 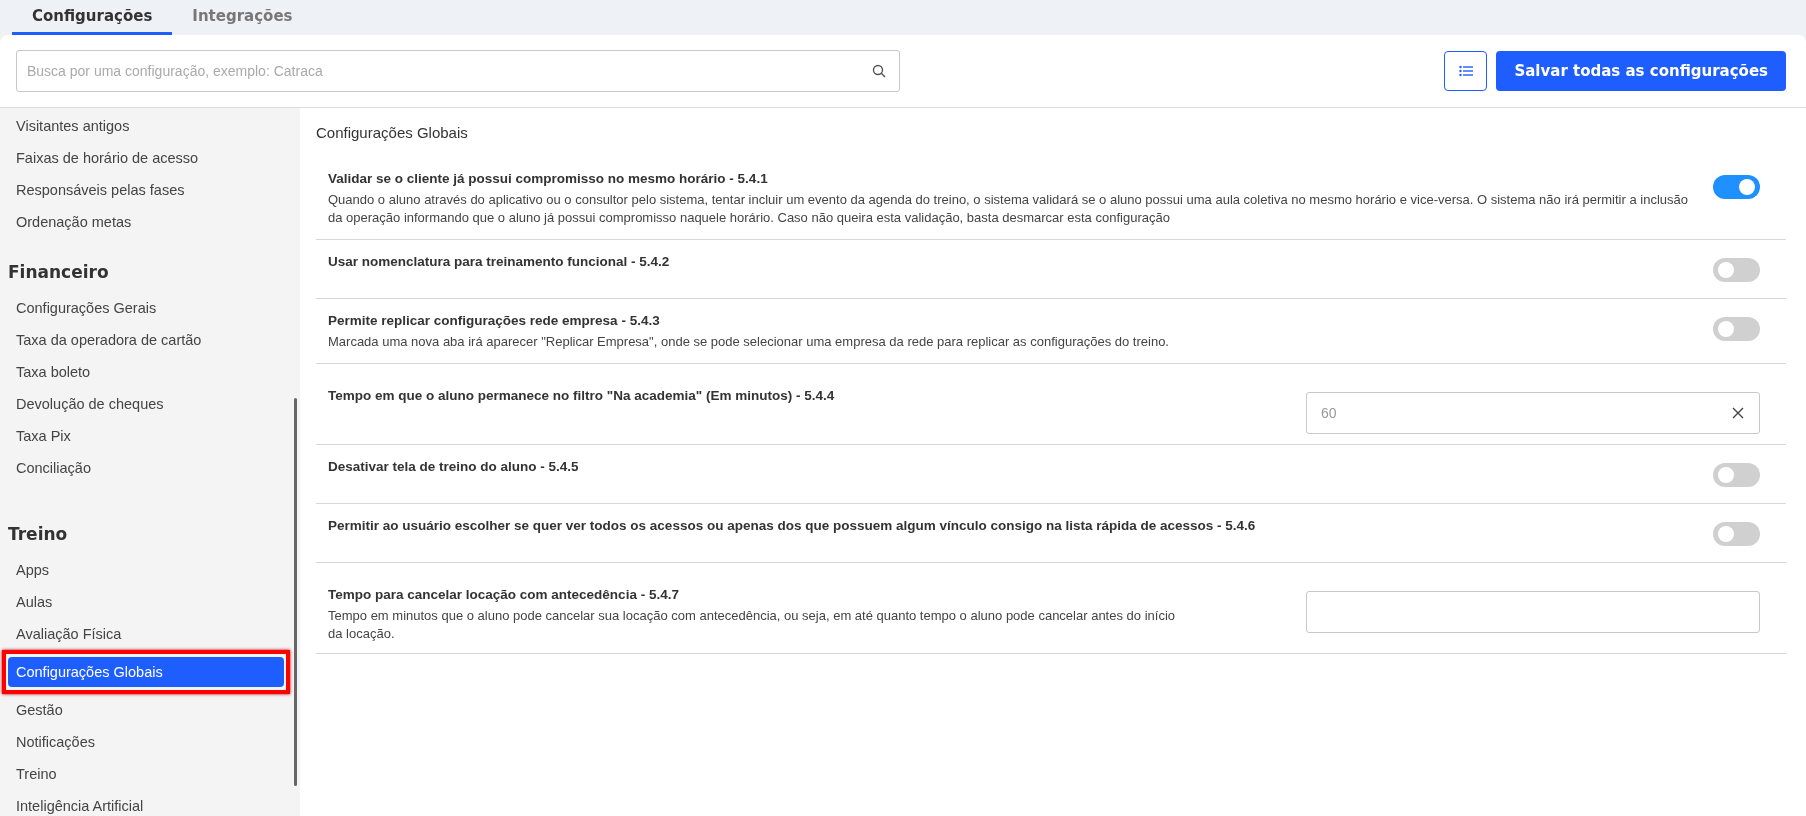 I want to click on setting-title: Tempo para cancelar locação com antecedência - 5.4.7, so click(x=504, y=595).